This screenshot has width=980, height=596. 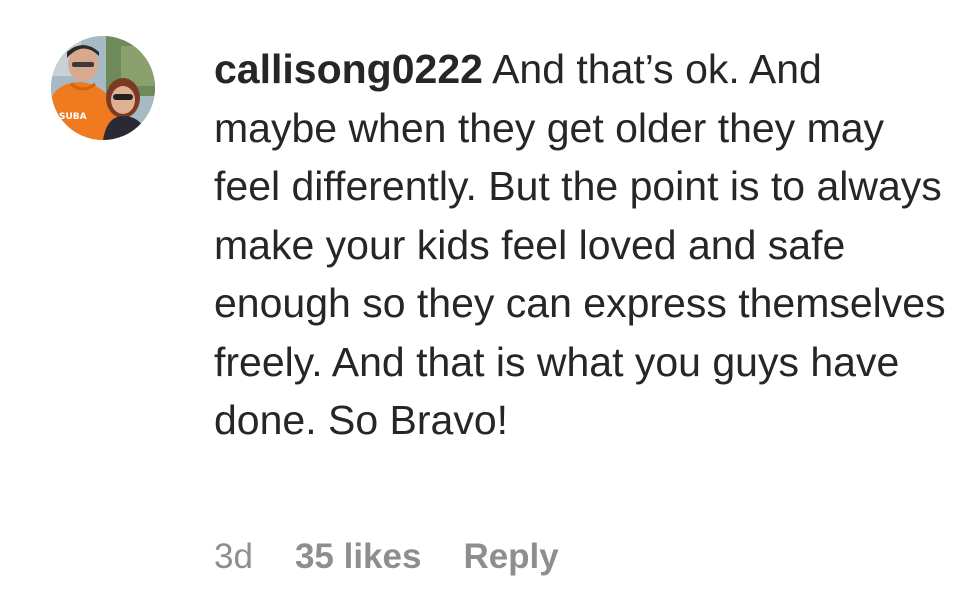 I want to click on comment-timestamp: 3d, so click(x=233, y=556).